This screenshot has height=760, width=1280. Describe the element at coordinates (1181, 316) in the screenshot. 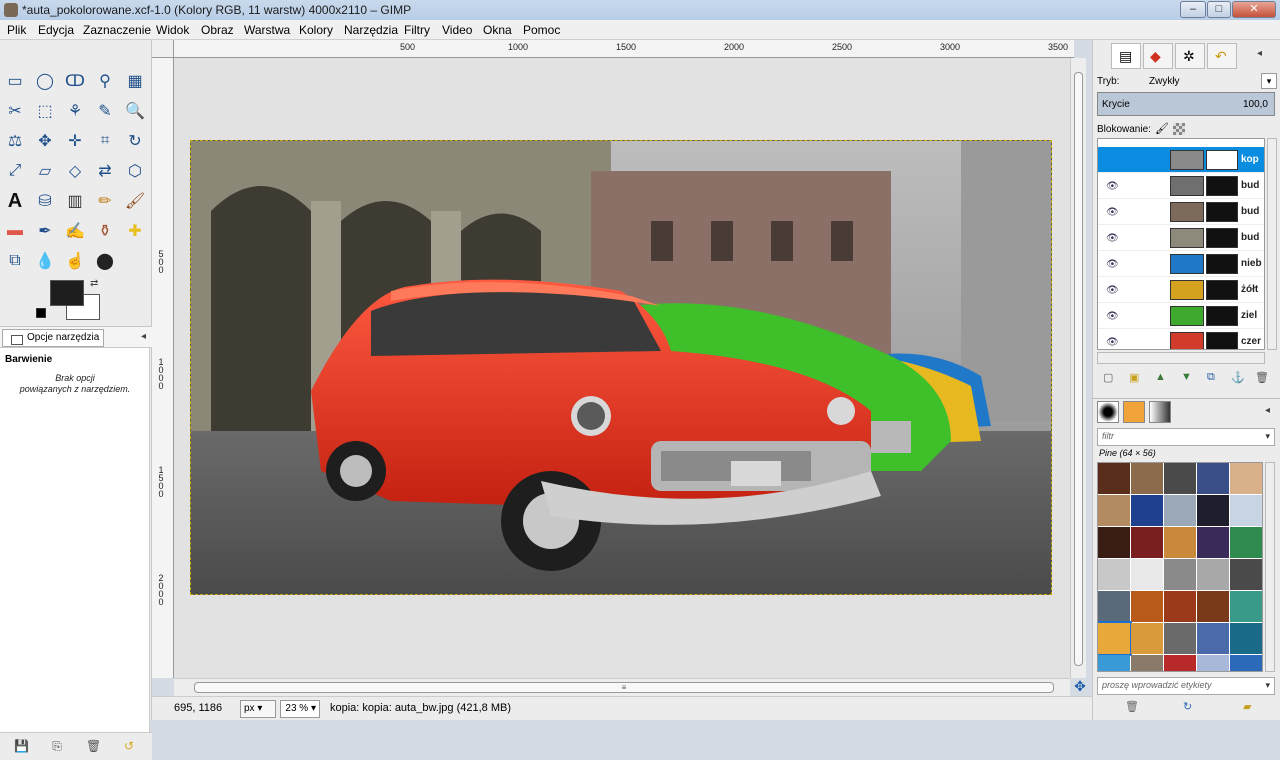

I see `layer-row: 👁 ziel` at that location.